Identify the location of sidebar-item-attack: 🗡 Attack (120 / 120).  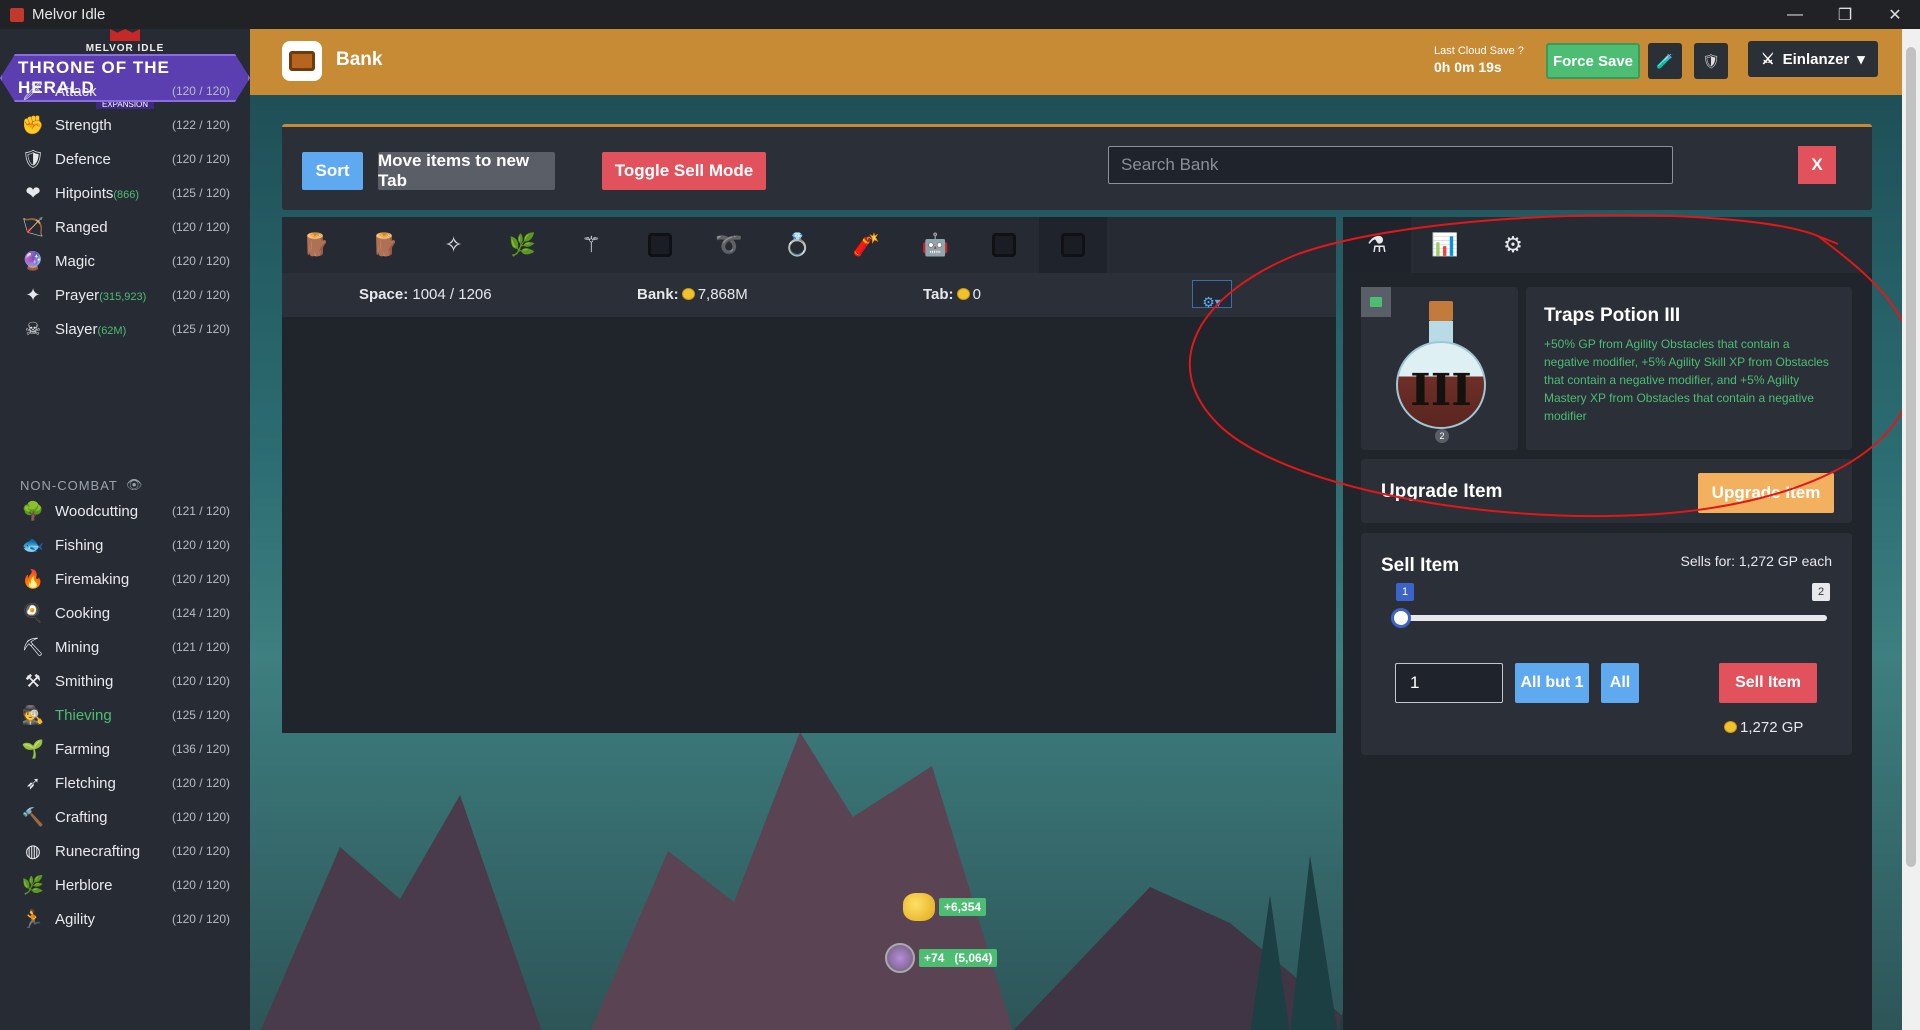
(125, 91).